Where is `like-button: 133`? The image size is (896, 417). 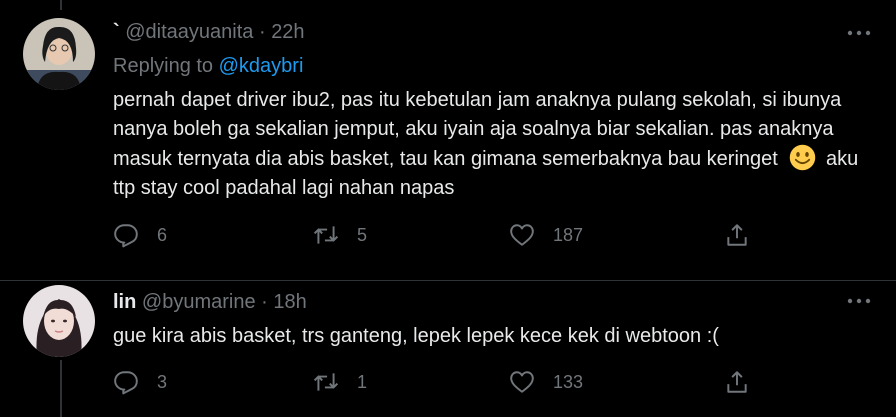
like-button: 133 is located at coordinates (546, 382).